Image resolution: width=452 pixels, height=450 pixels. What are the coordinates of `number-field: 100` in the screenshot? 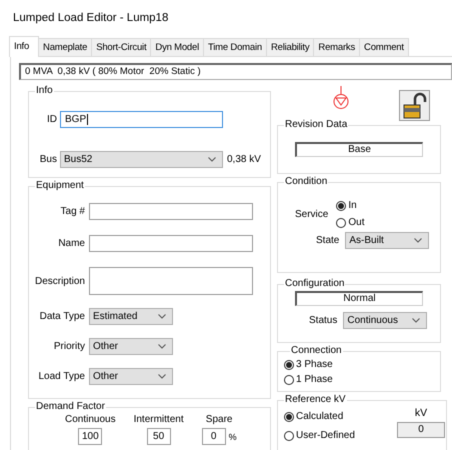 It's located at (90, 436).